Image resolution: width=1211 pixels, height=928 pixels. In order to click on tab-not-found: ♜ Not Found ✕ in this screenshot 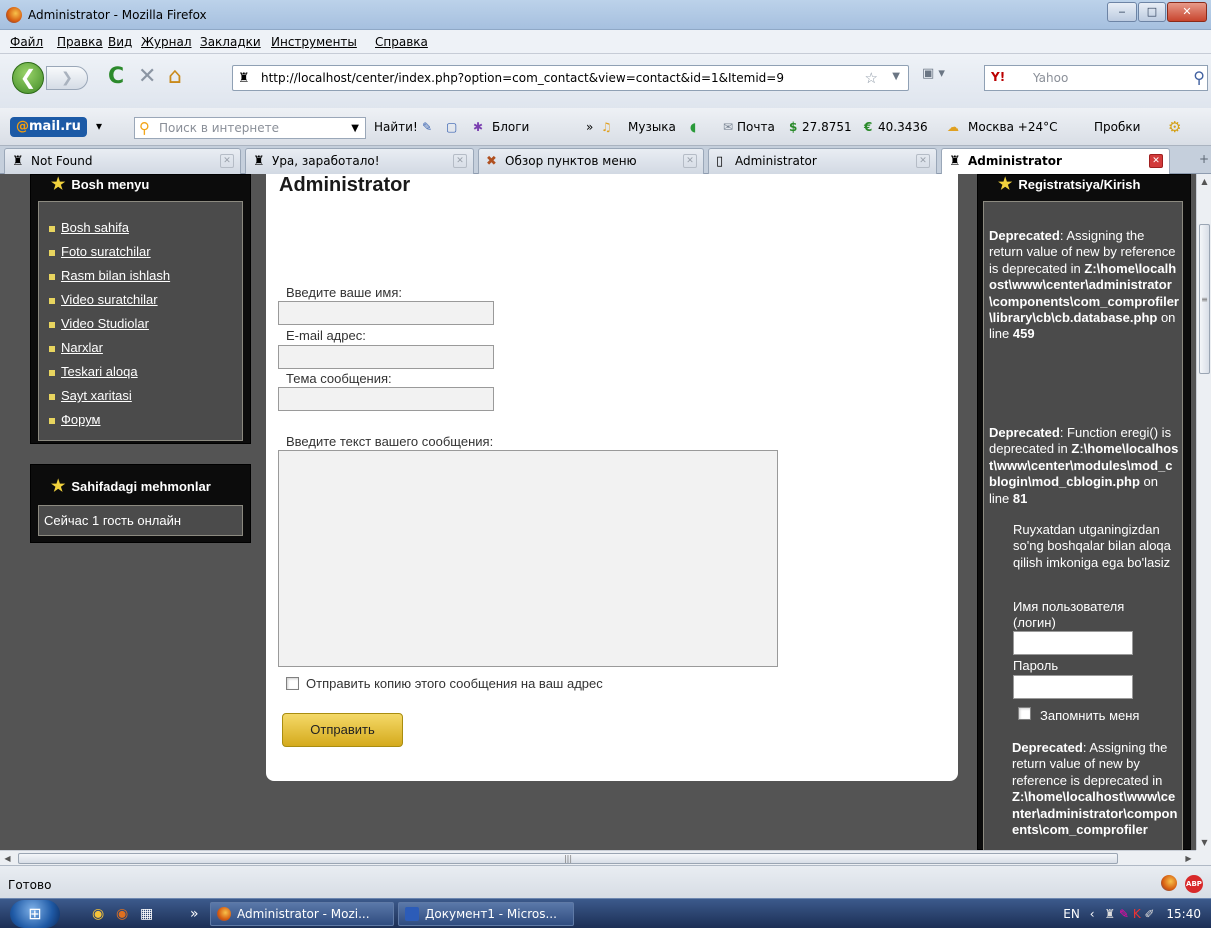, I will do `click(122, 161)`.